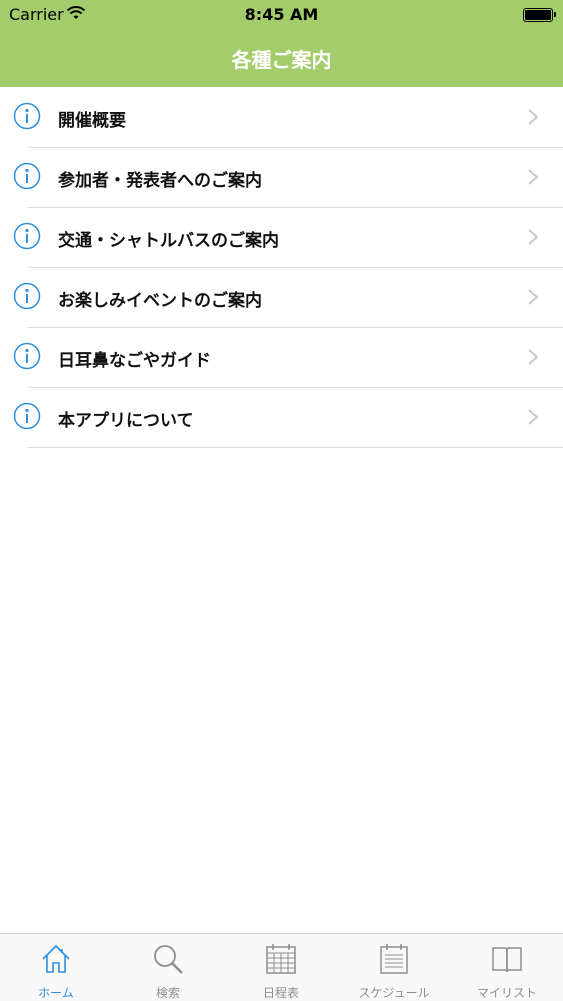 The width and height of the screenshot is (563, 1001). I want to click on list-item-transport: 交通・シャトルバスのご案内, so click(288, 238).